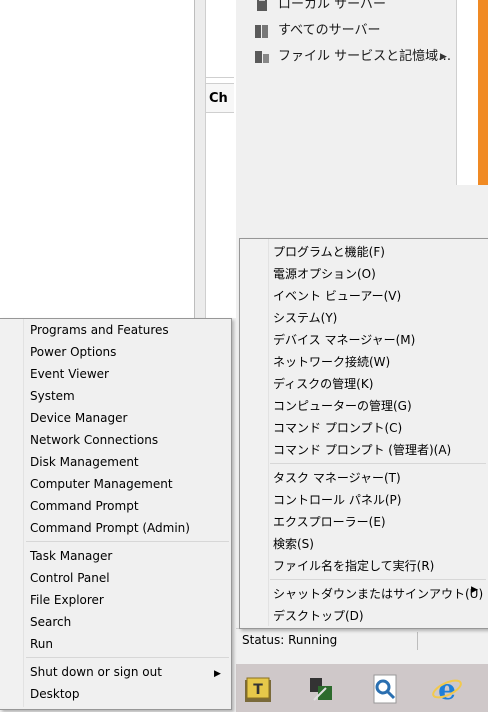 The height and width of the screenshot is (712, 488). I want to click on jp_menu-item: シャットダウンまたはサインアウト(U), so click(378, 594).